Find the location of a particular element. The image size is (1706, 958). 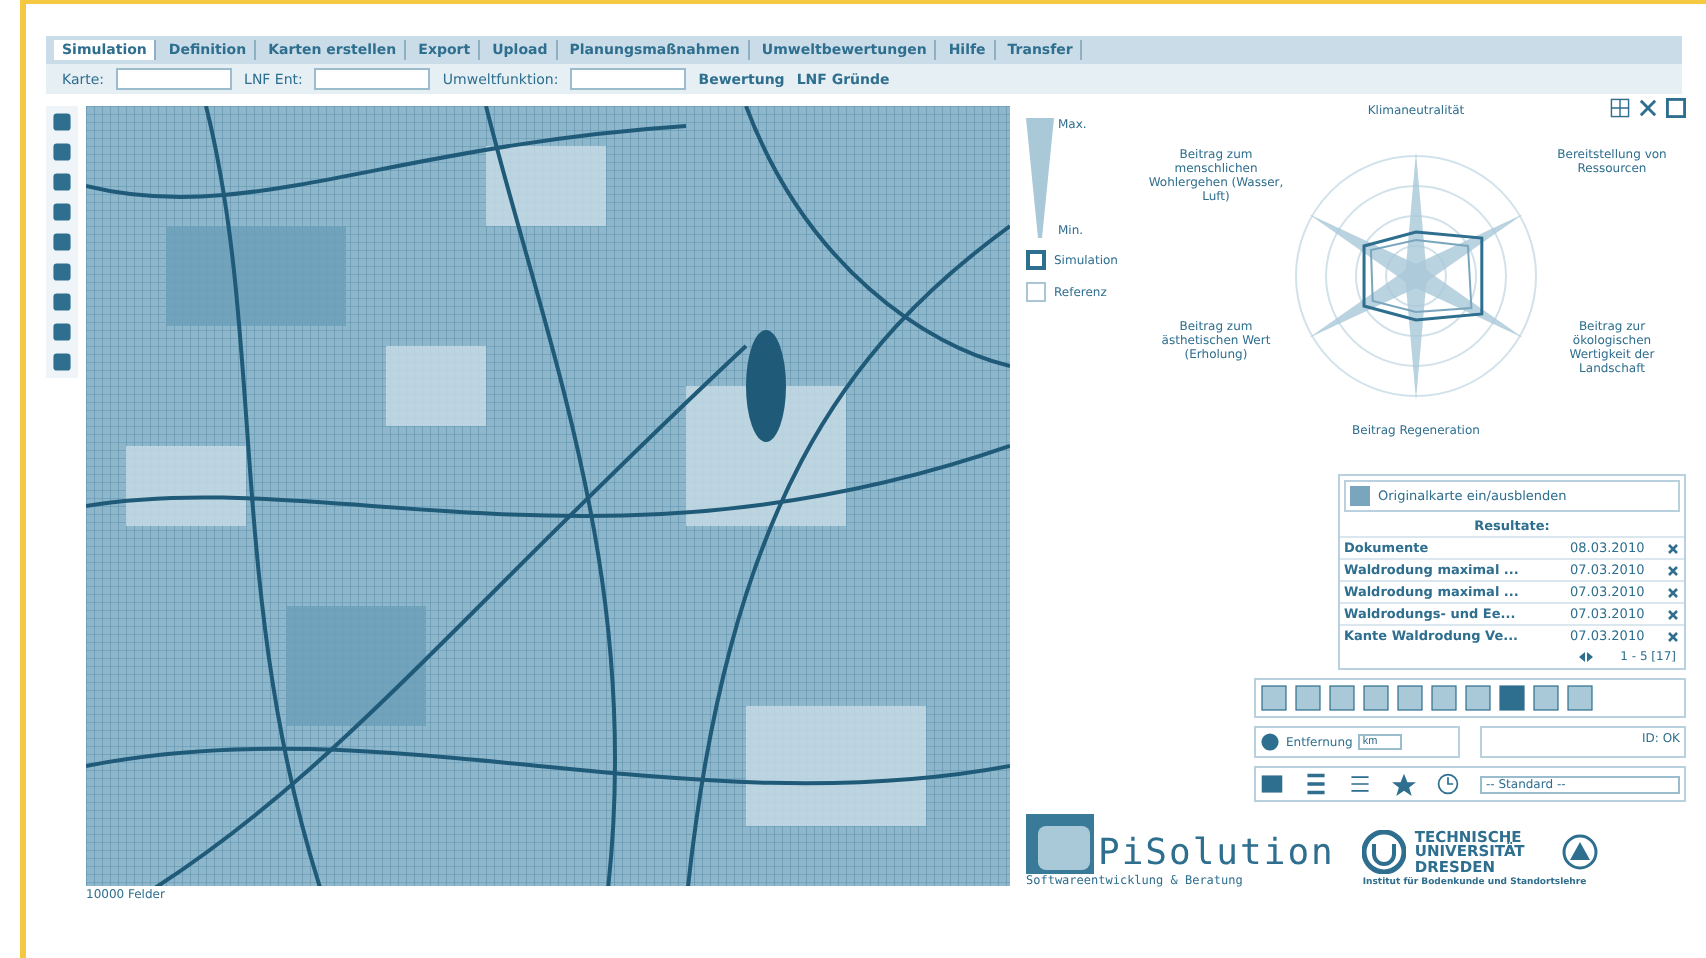

university-logo-icon is located at coordinates (1384, 851).